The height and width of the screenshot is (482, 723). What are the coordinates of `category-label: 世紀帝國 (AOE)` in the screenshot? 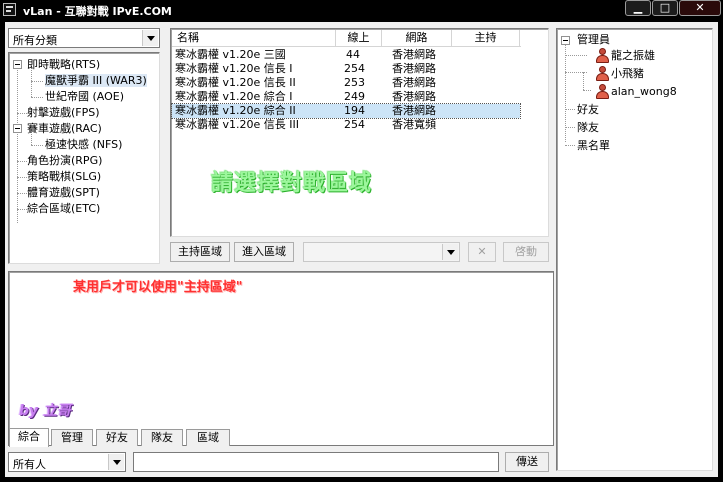 It's located at (85, 96).